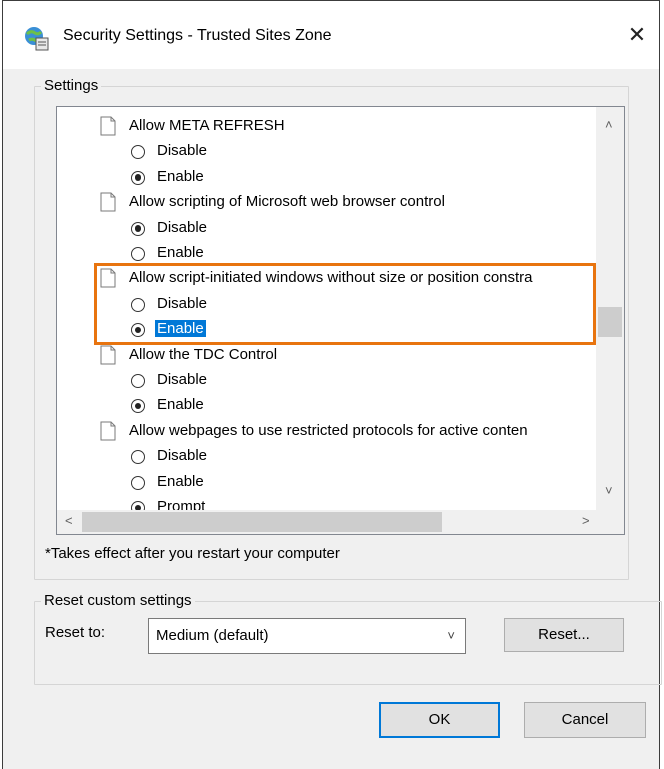 The width and height of the screenshot is (664, 769). Describe the element at coordinates (610, 322) in the screenshot. I see `vertical-scroll-thumb` at that location.